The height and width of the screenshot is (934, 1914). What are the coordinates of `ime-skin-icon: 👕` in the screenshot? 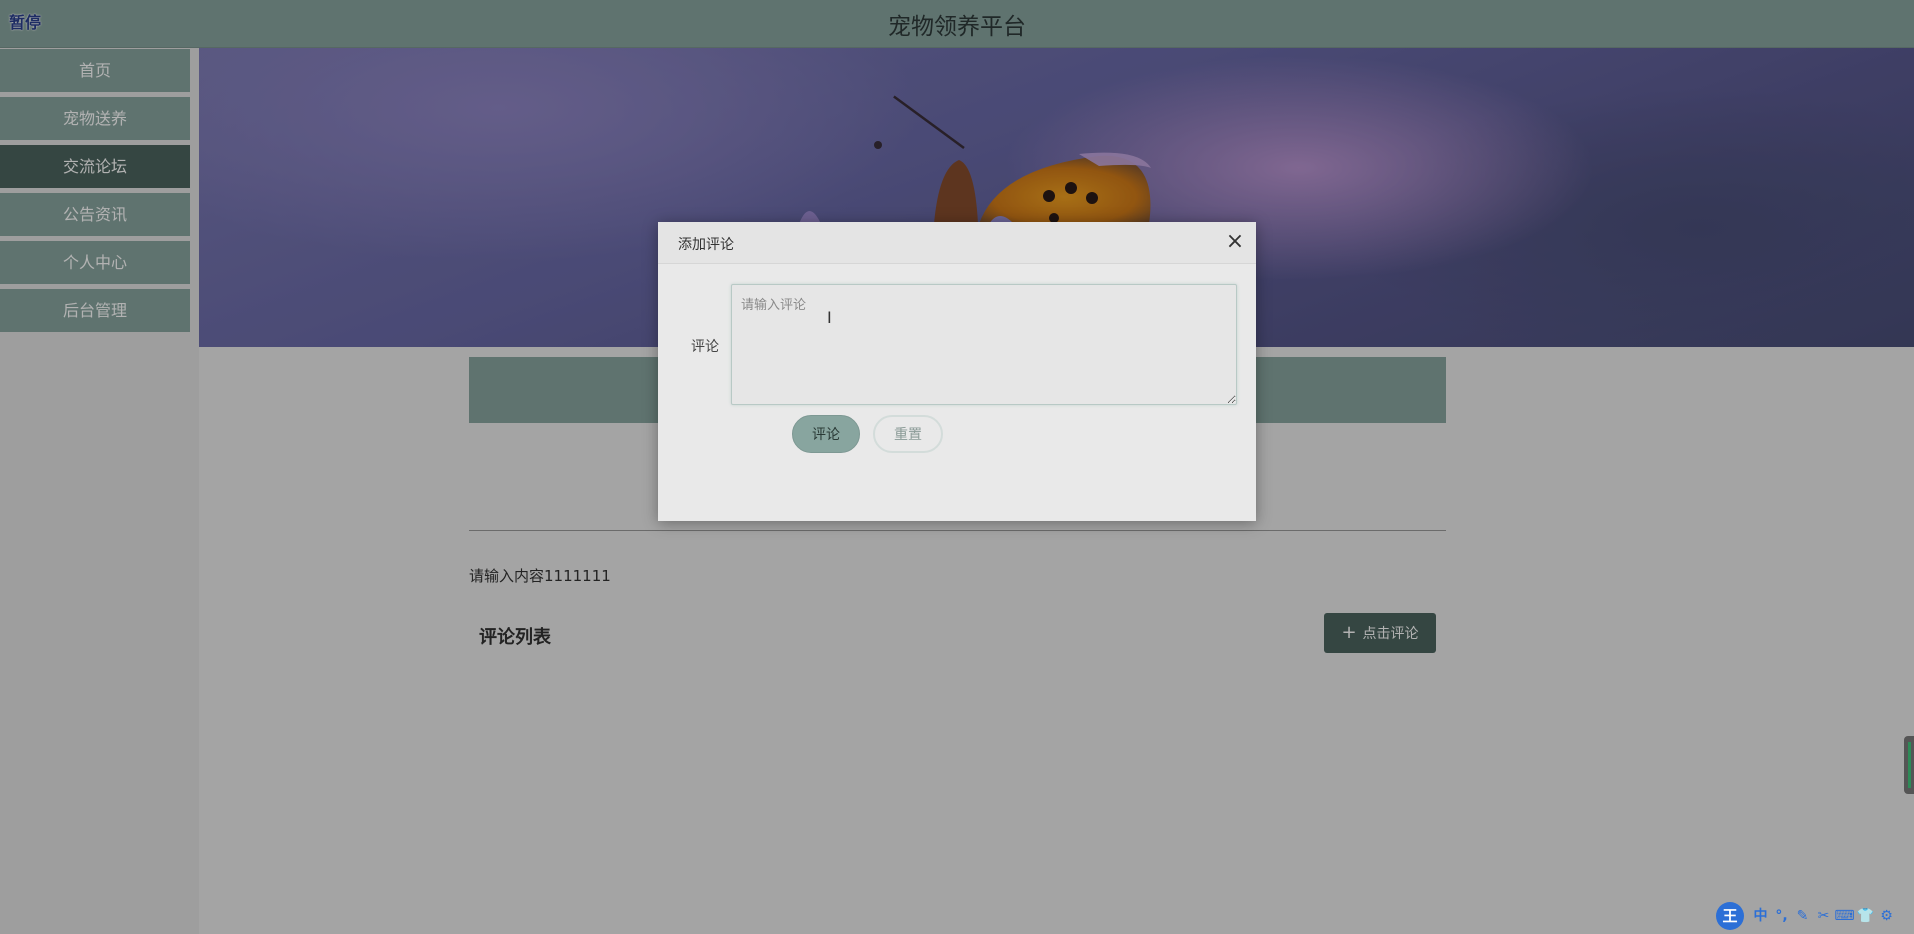 It's located at (1865, 916).